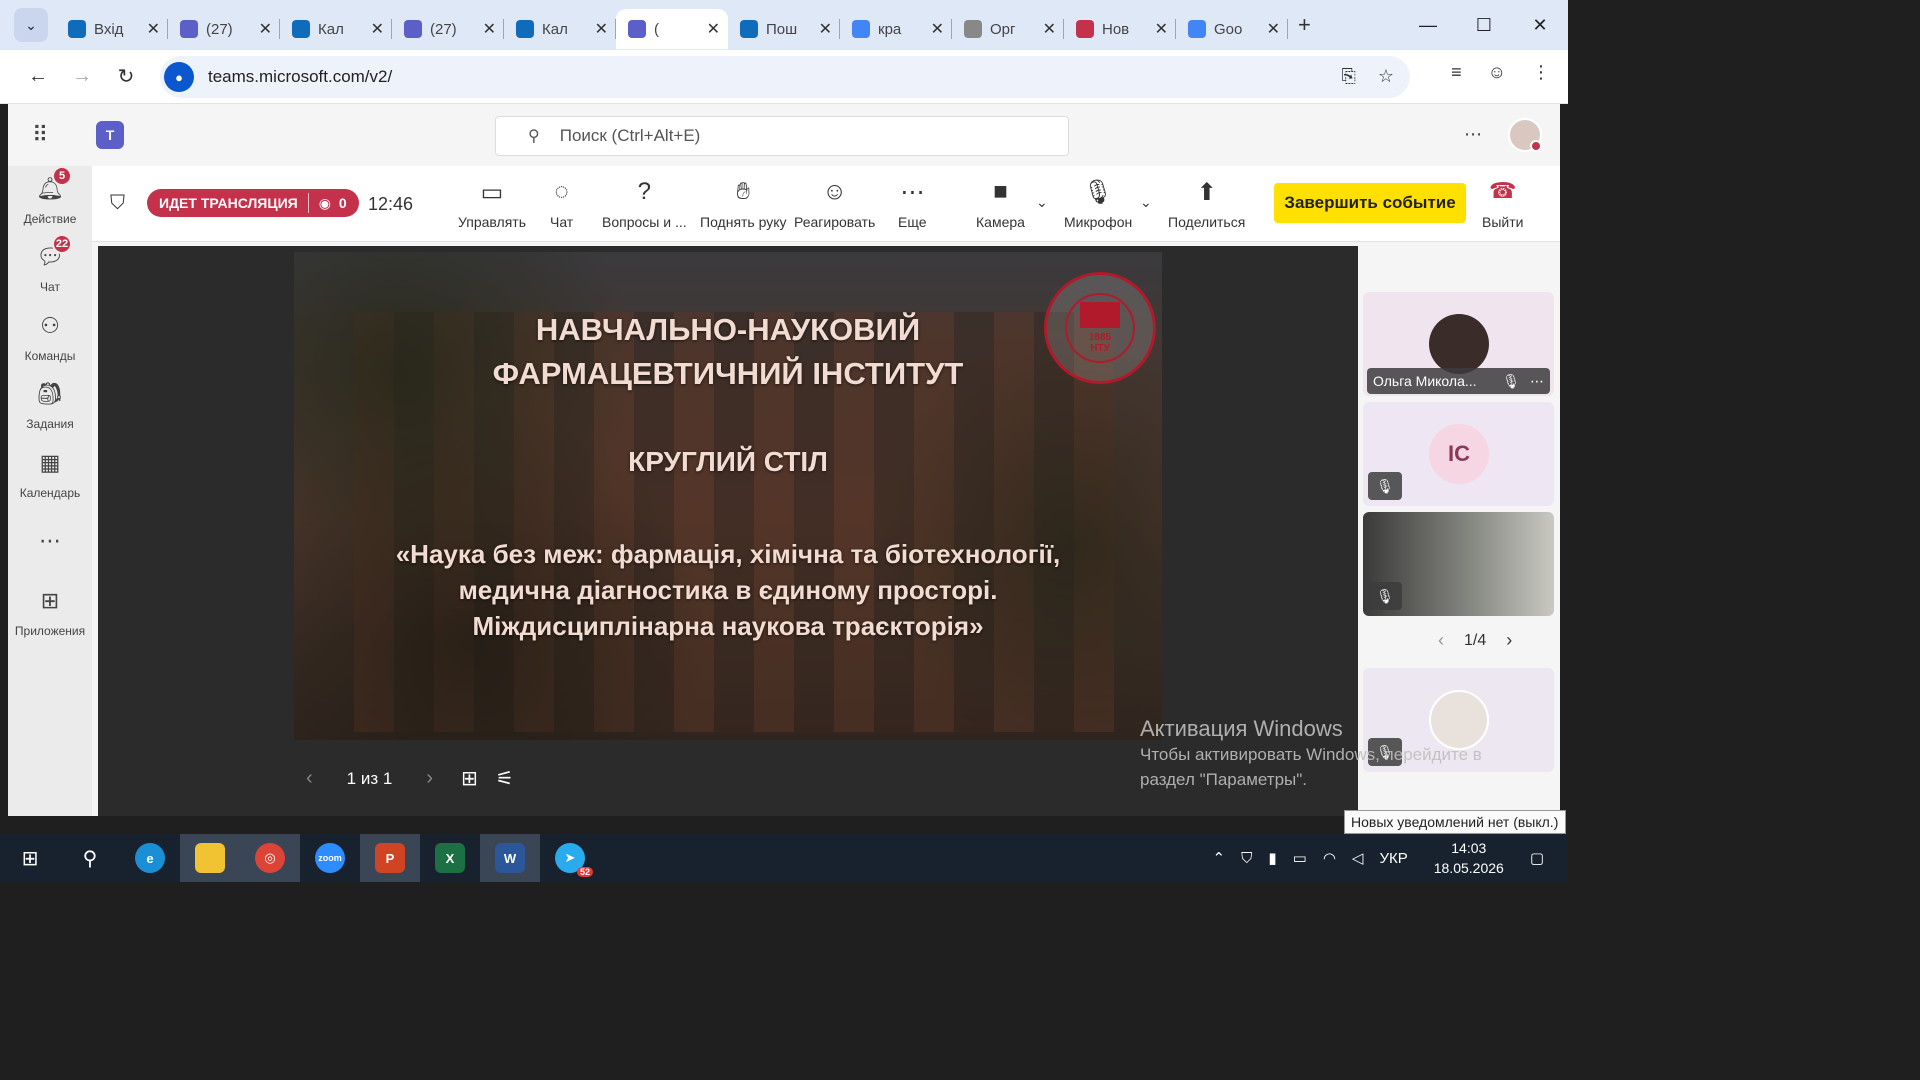 The image size is (1920, 1080). I want to click on app-launcher-icon: ⠿, so click(52, 135).